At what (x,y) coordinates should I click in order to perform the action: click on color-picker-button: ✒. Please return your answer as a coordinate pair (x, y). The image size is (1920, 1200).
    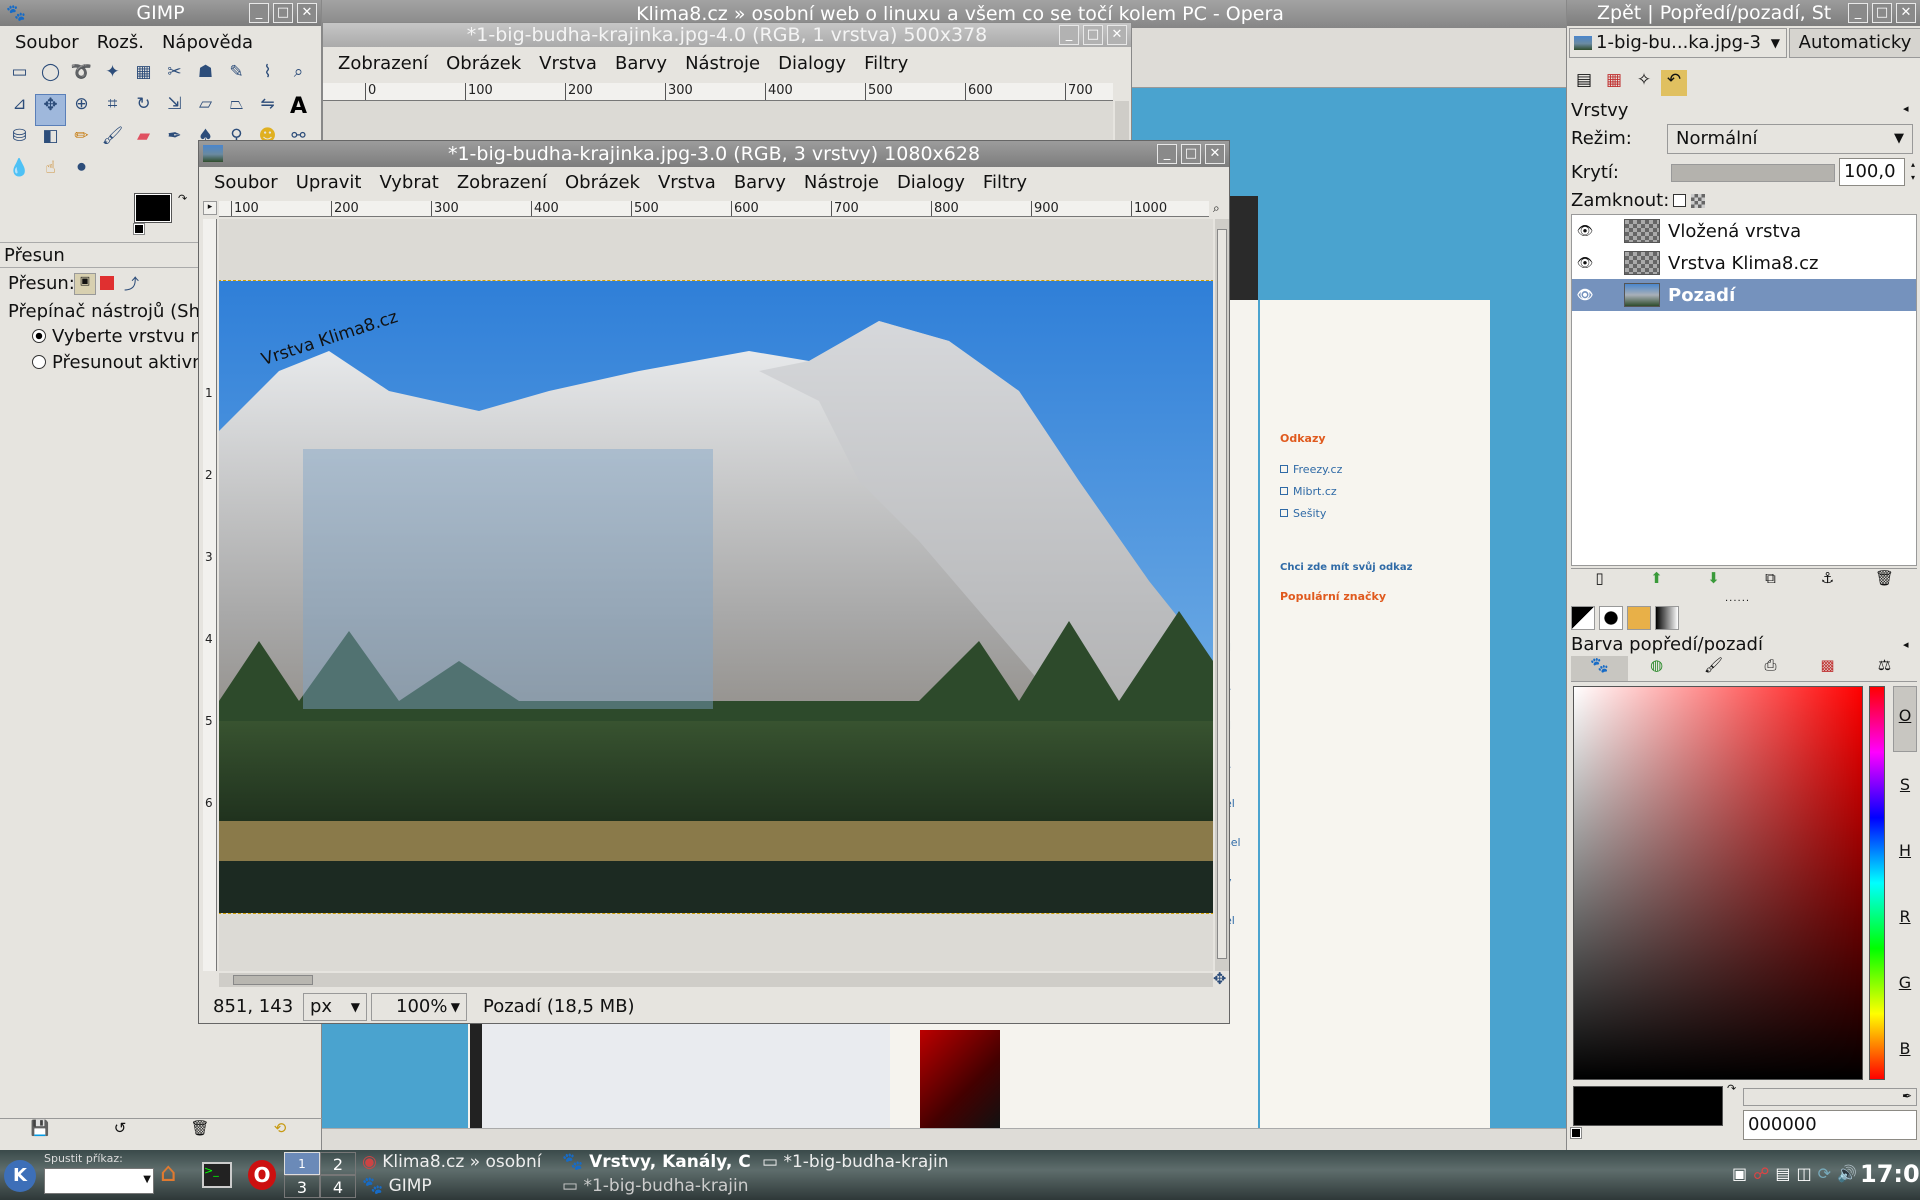
    Looking at the image, I should click on (1830, 1097).